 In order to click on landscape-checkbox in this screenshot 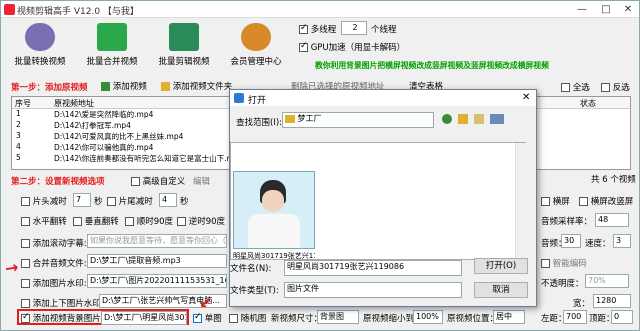, I will do `click(545, 201)`.